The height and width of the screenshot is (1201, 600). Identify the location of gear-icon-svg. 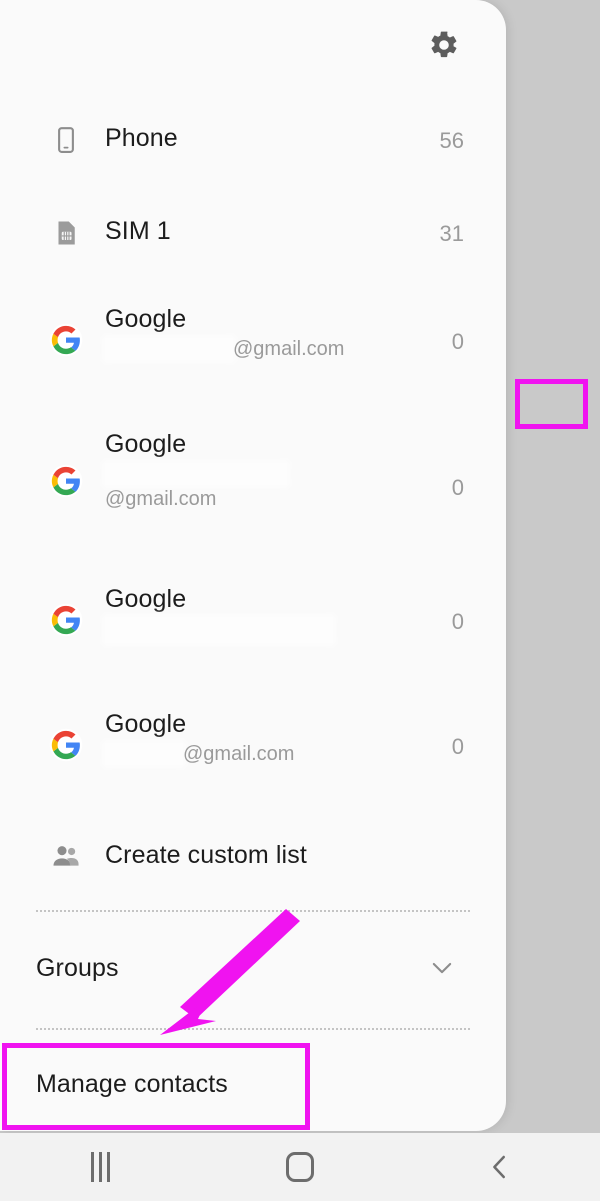
(444, 44).